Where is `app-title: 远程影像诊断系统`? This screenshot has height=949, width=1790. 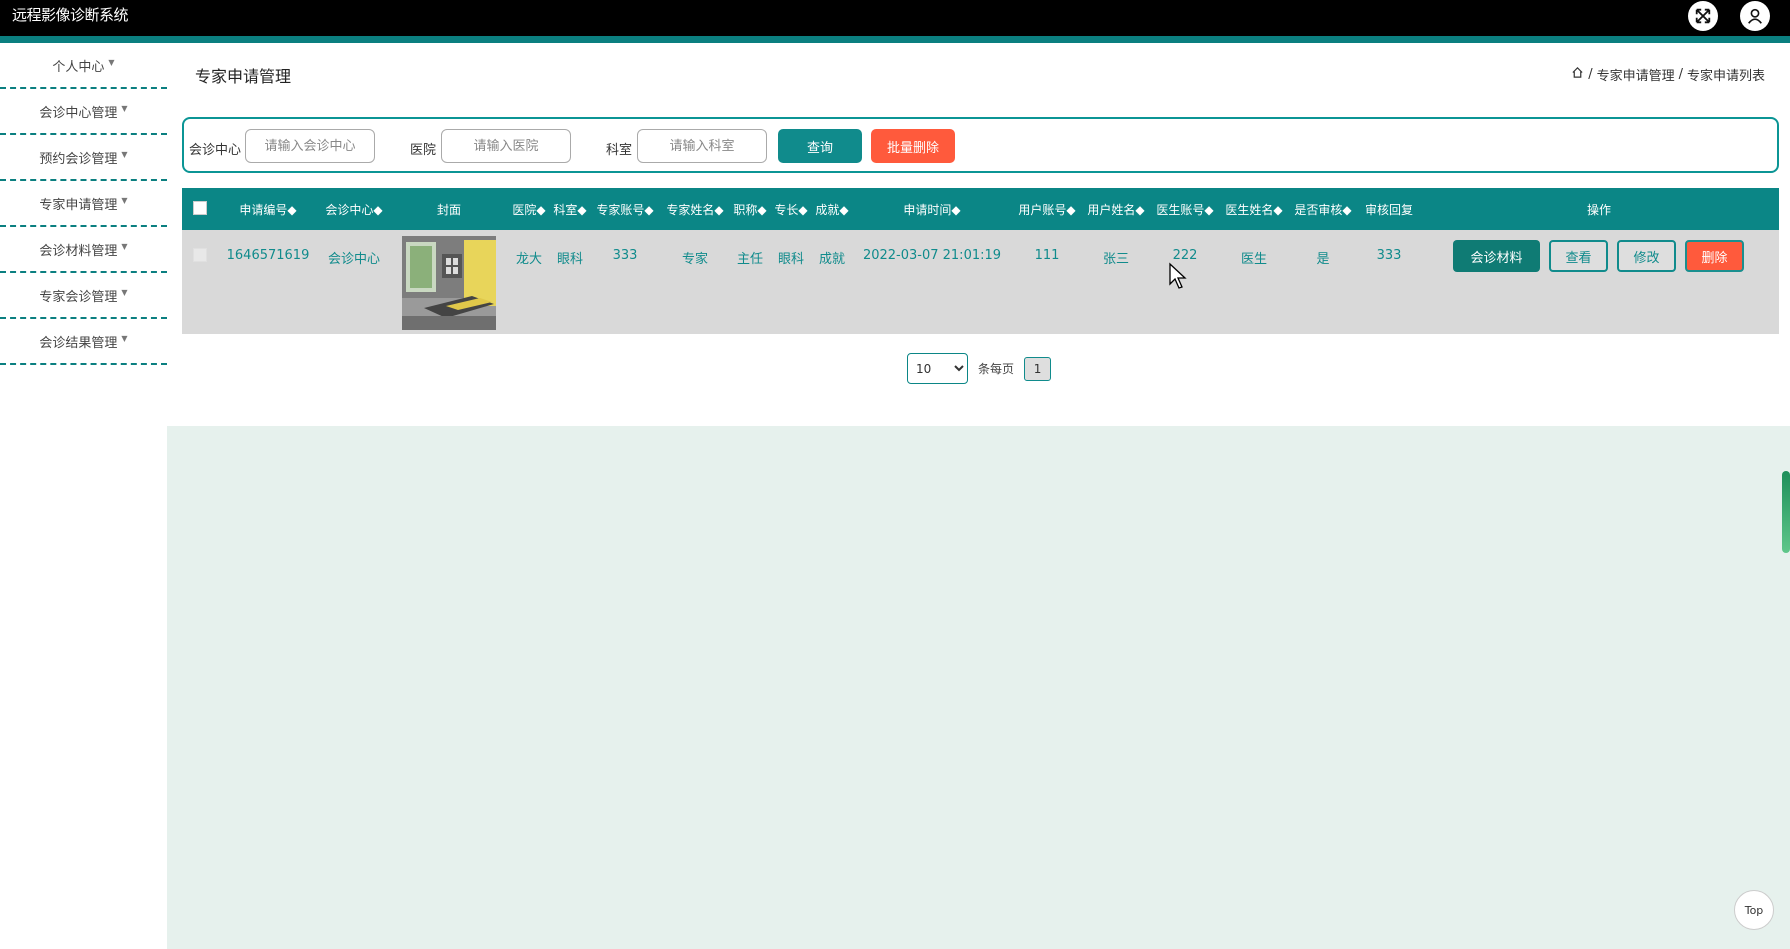
app-title: 远程影像诊断系统 is located at coordinates (70, 15).